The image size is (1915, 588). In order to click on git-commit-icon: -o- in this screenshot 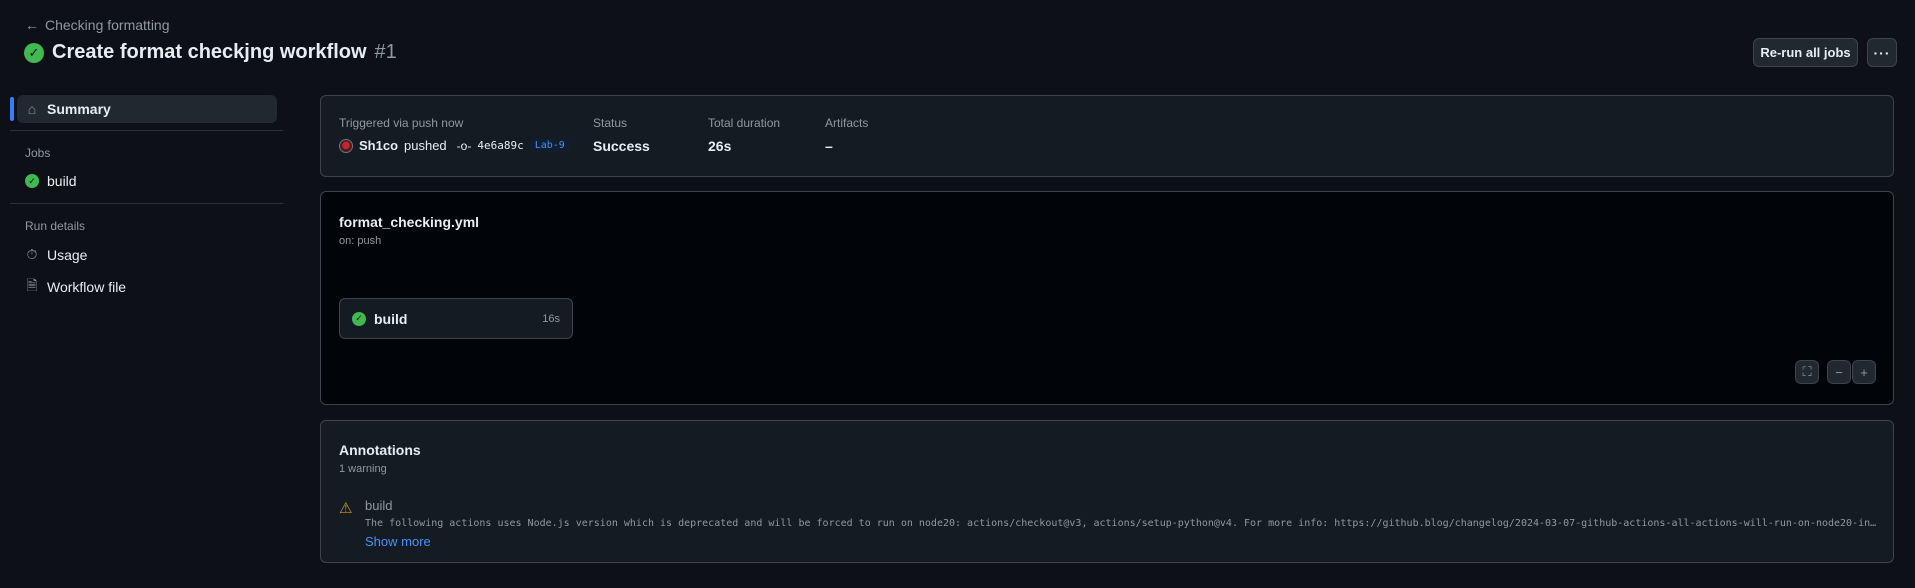, I will do `click(464, 145)`.